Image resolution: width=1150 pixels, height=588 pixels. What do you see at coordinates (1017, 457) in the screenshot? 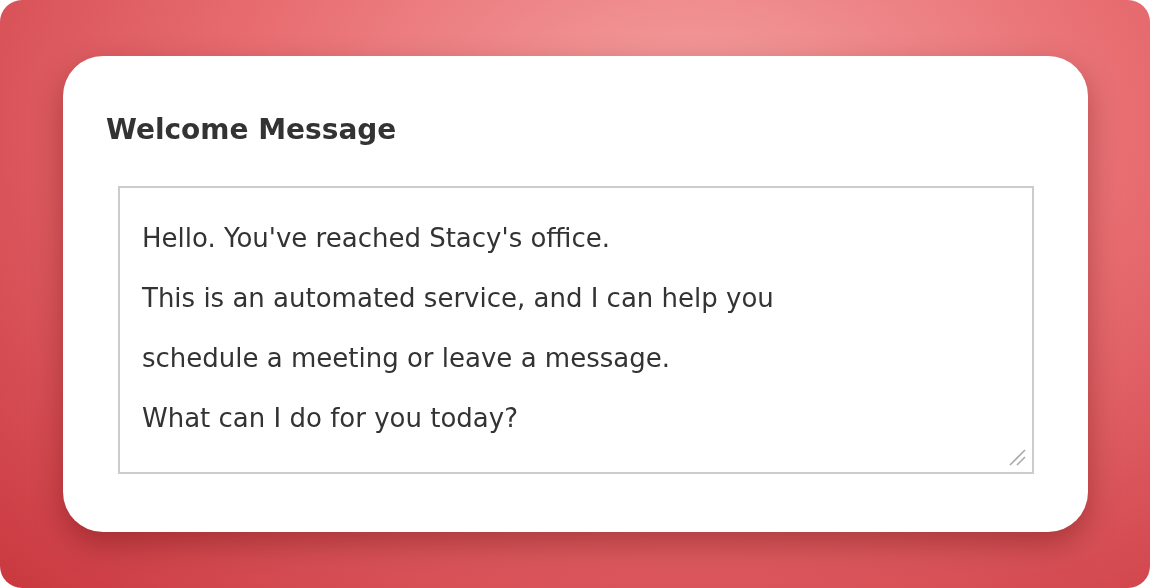
I see `resize-grip-icon` at bounding box center [1017, 457].